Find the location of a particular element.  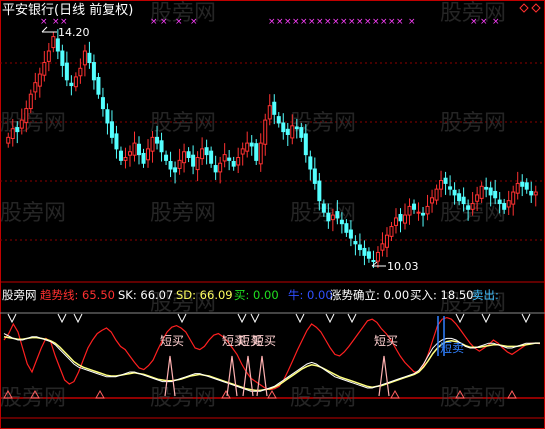

legend-item: 买: 0.00 is located at coordinates (256, 295).